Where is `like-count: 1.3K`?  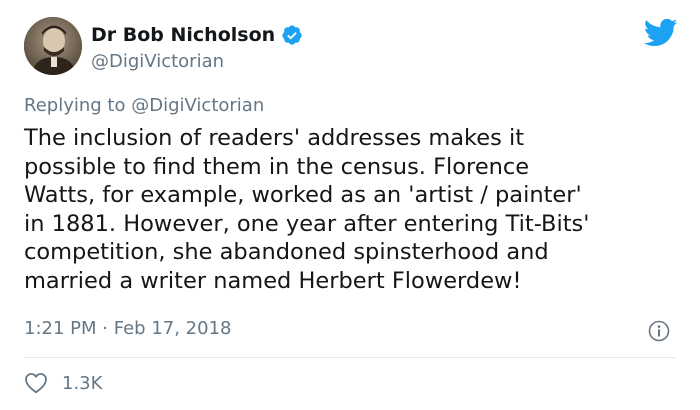 like-count: 1.3K is located at coordinates (82, 383).